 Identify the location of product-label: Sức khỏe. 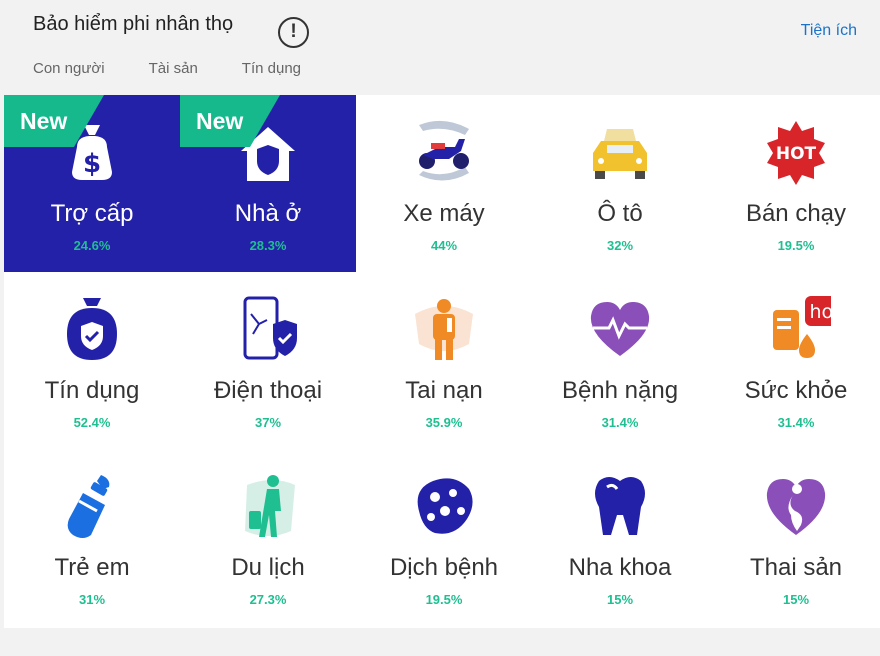
(796, 390).